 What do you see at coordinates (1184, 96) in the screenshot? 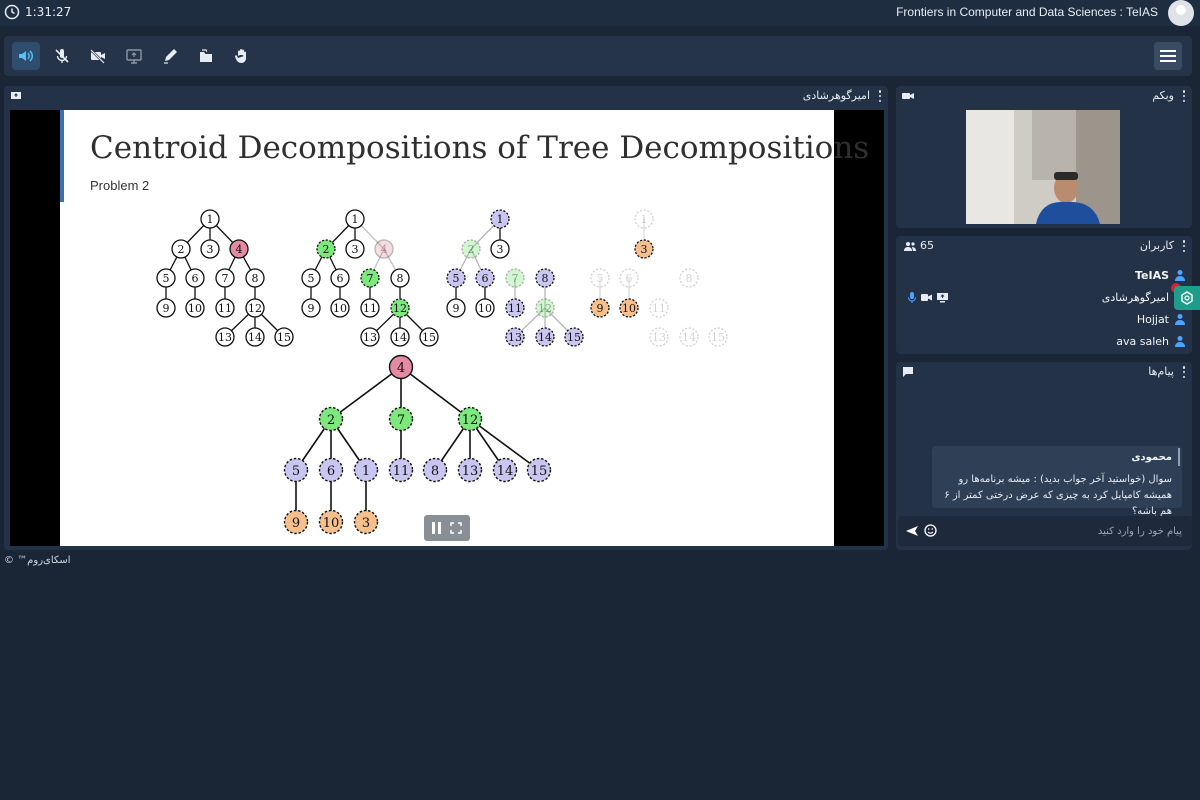
I see `webcam-options-icon` at bounding box center [1184, 96].